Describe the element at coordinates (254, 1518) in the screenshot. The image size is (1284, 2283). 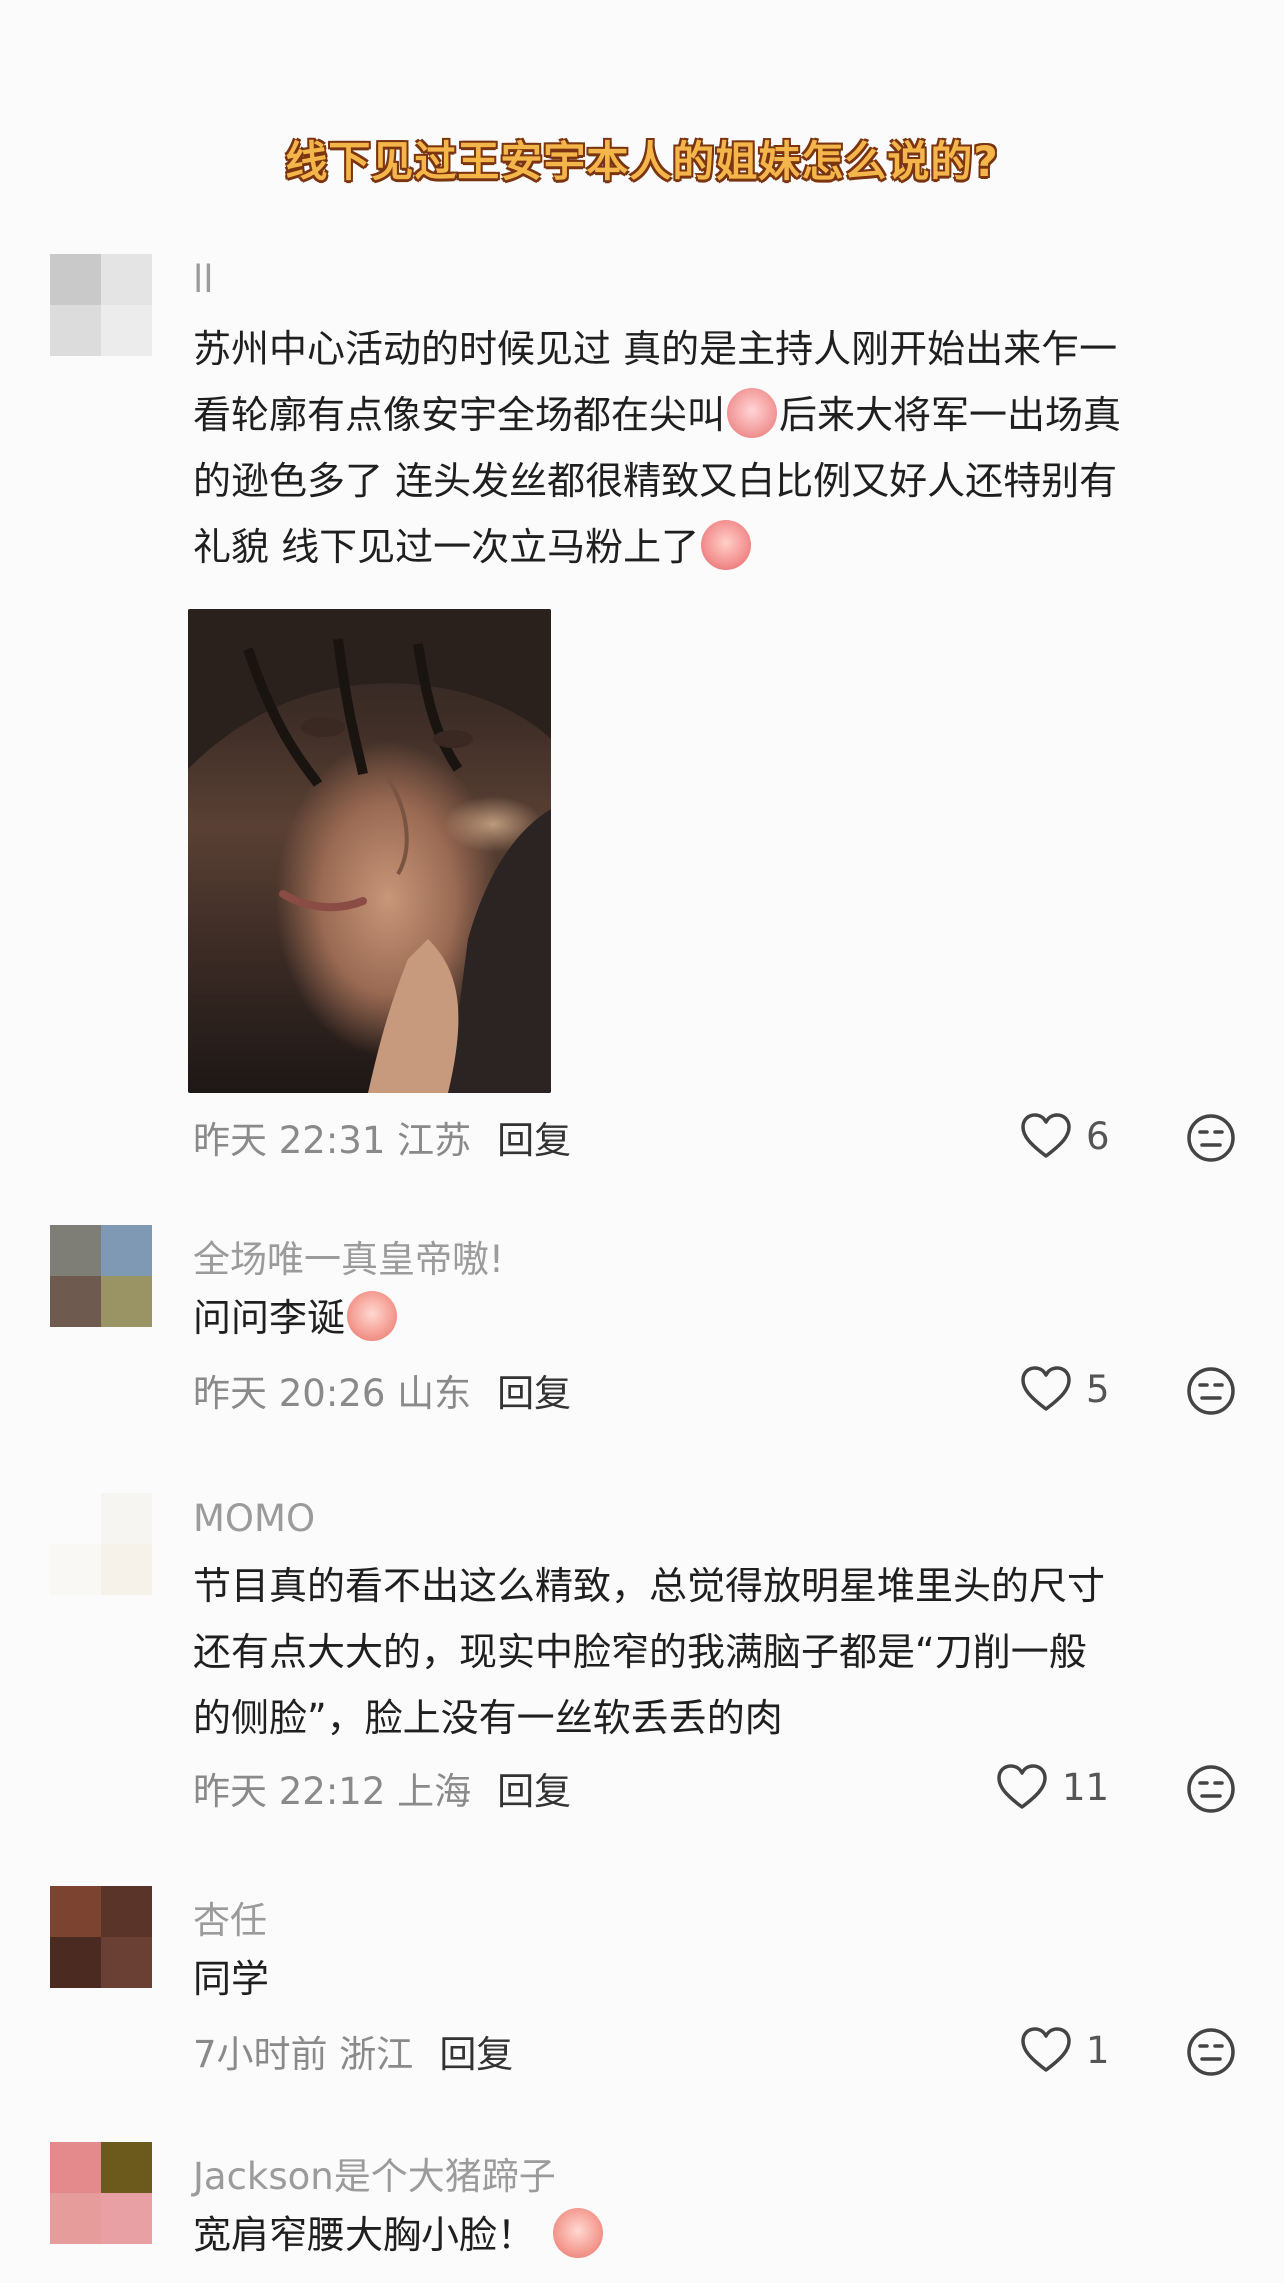
I see `username: MOMO` at that location.